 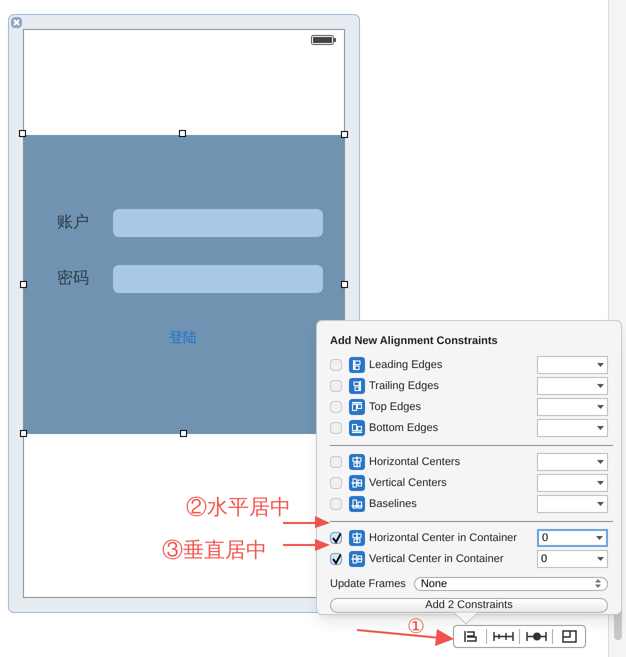 I want to click on update-frames-dropdown: None, so click(x=511, y=583).